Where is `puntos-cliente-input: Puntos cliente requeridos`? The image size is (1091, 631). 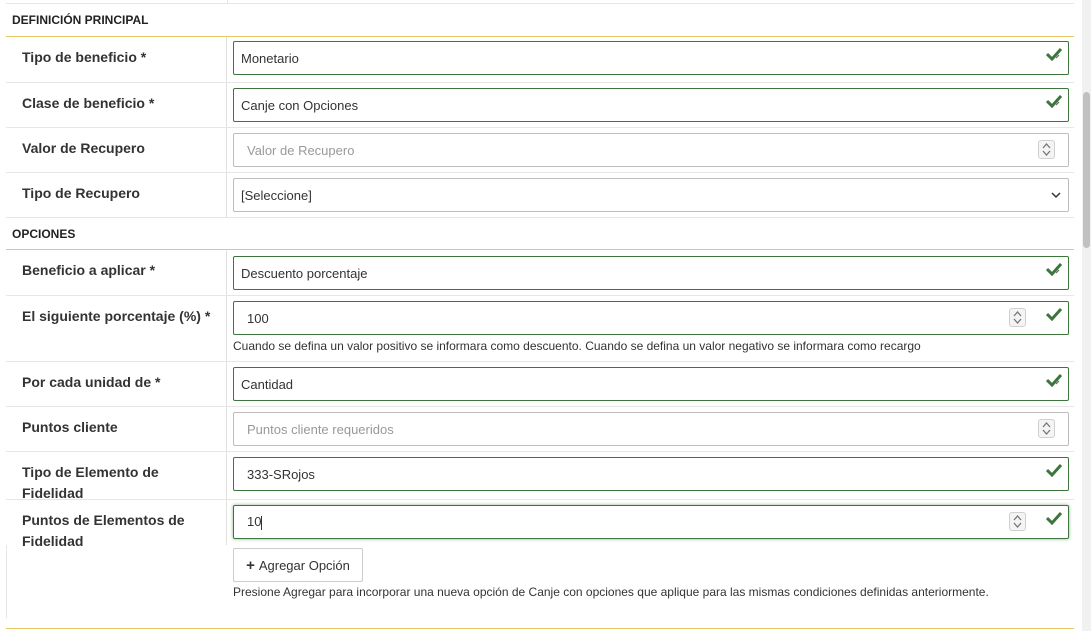
puntos-cliente-input: Puntos cliente requeridos is located at coordinates (651, 429).